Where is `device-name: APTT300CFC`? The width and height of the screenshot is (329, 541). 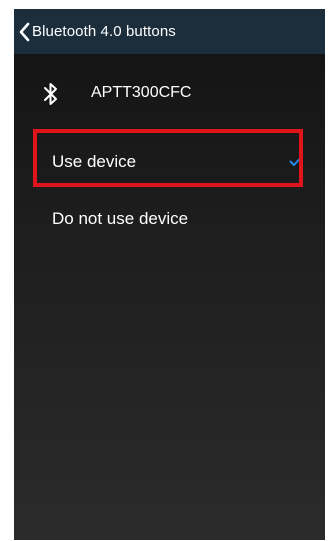 device-name: APTT300CFC is located at coordinates (141, 92).